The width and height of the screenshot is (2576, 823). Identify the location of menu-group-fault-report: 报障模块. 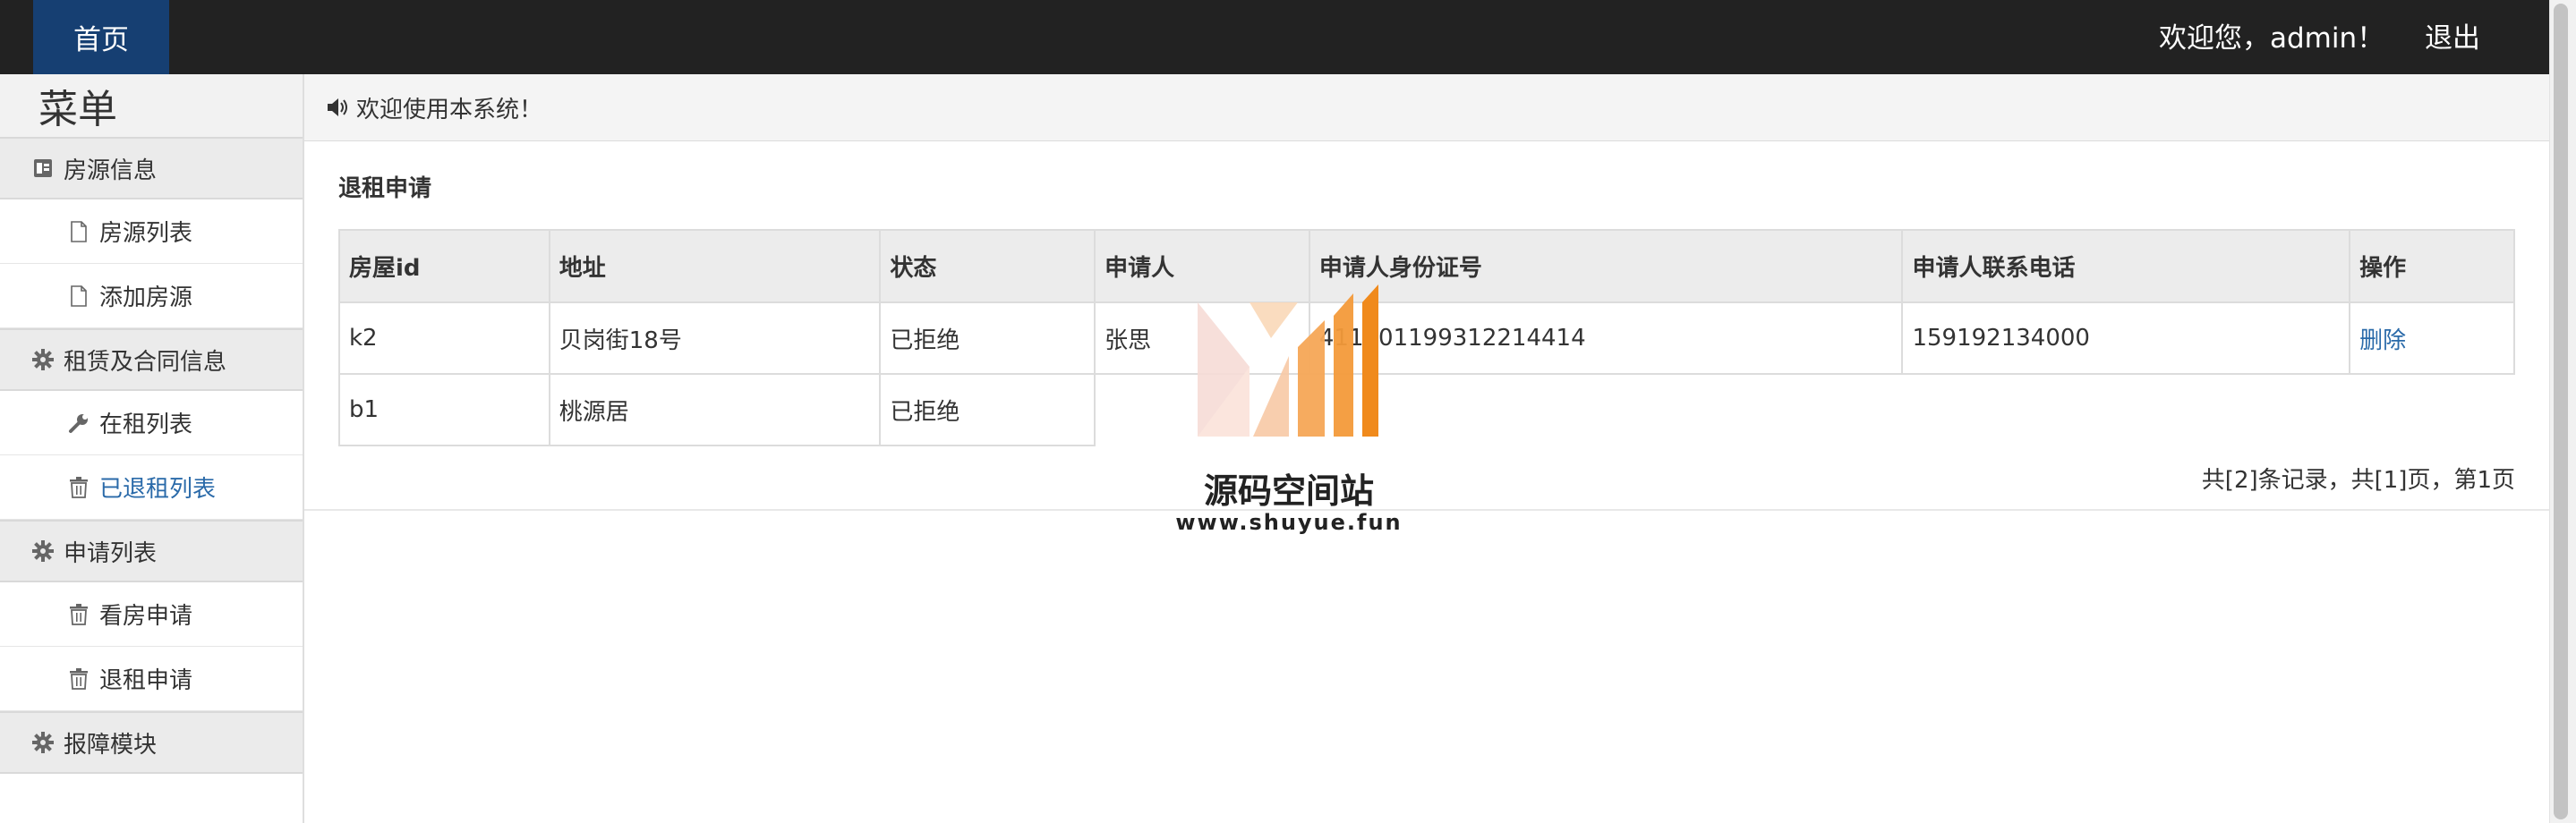
(151, 742).